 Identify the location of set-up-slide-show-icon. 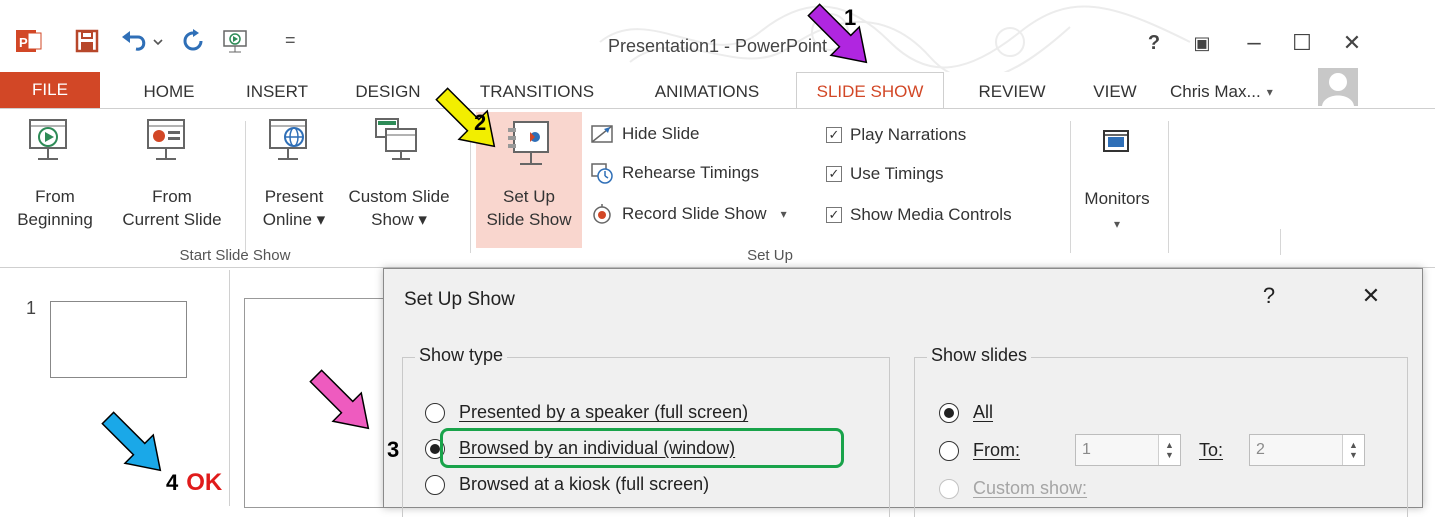
(530, 144).